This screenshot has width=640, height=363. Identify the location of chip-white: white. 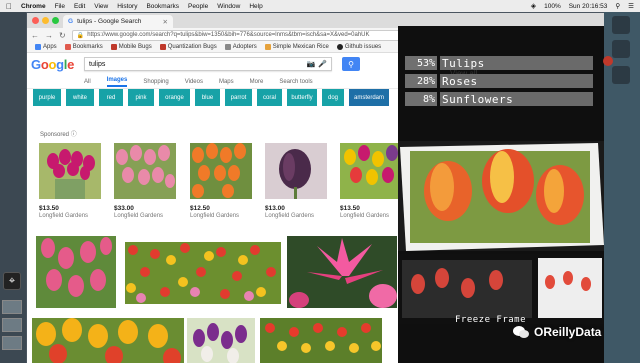
(80, 97).